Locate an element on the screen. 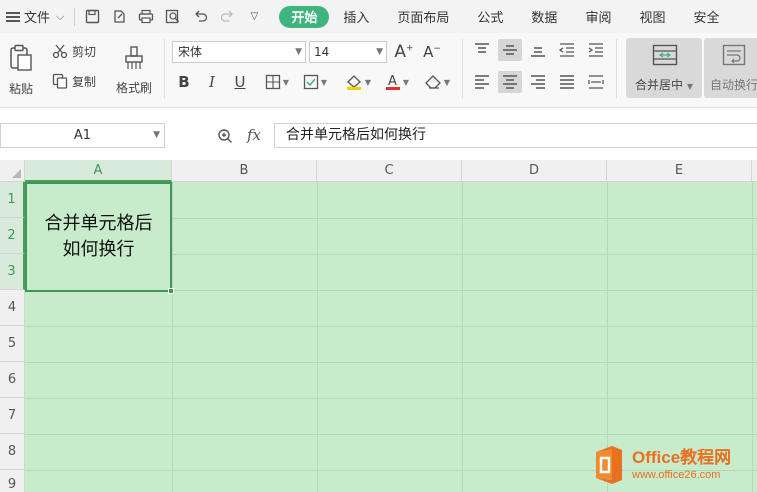 The height and width of the screenshot is (492, 757). print-icon is located at coordinates (146, 17).